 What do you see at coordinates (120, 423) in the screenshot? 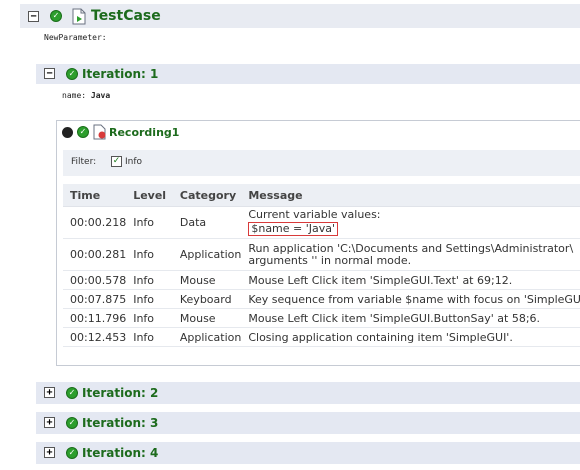
I see `iteration-3-title: Iteration: 3` at bounding box center [120, 423].